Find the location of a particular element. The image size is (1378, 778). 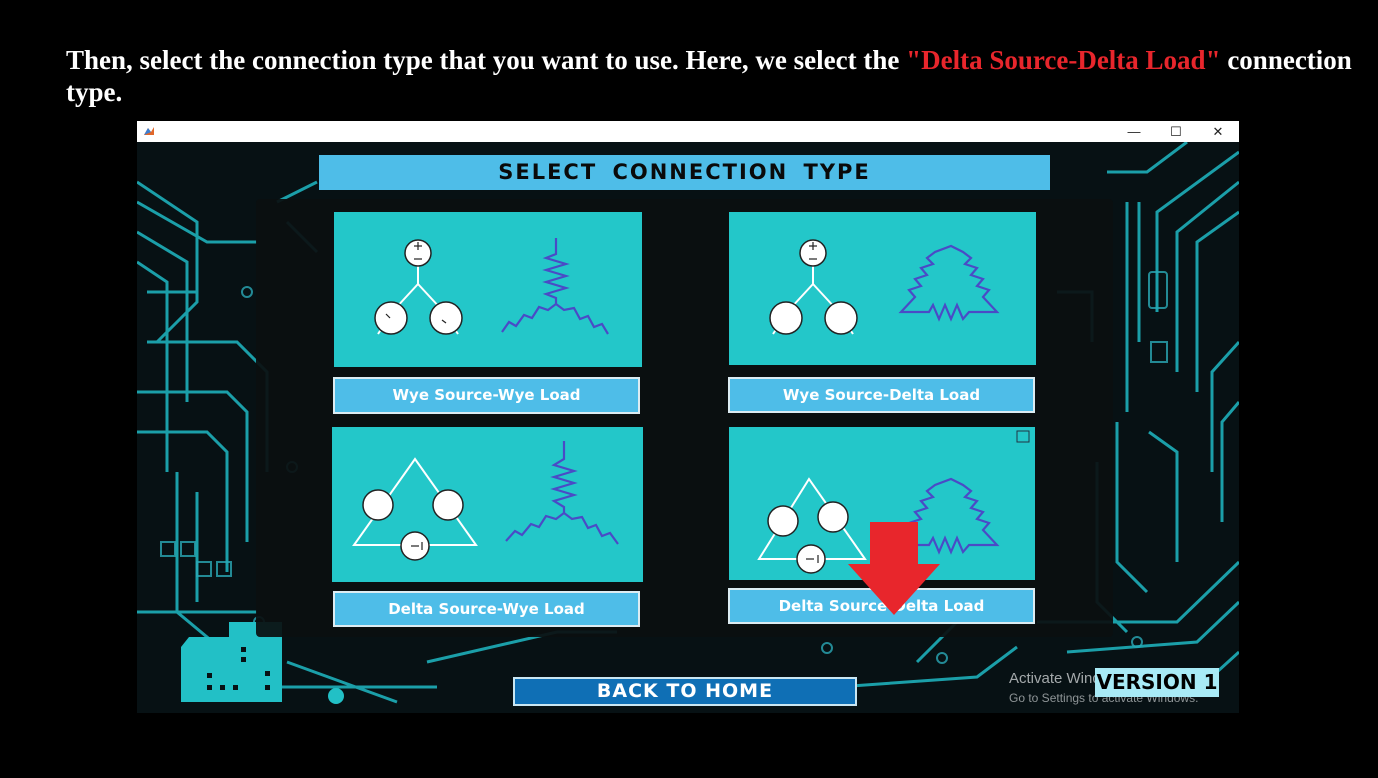

diagram-wye-wye is located at coordinates (488, 289).